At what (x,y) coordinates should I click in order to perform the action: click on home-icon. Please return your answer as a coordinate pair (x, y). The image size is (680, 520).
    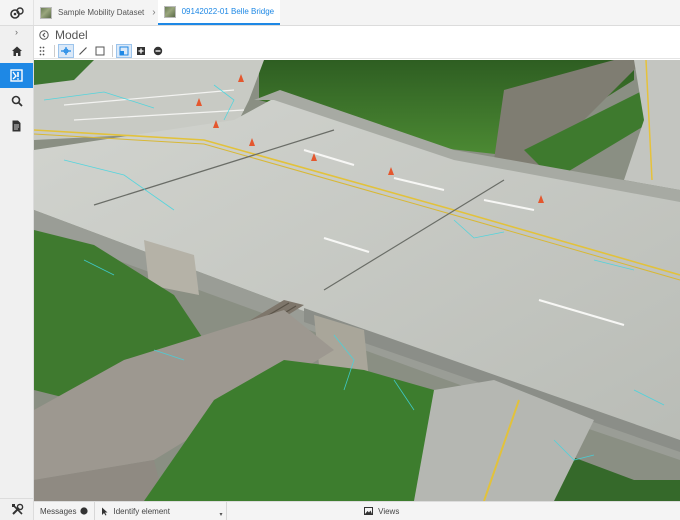
    Looking at the image, I should click on (16, 51).